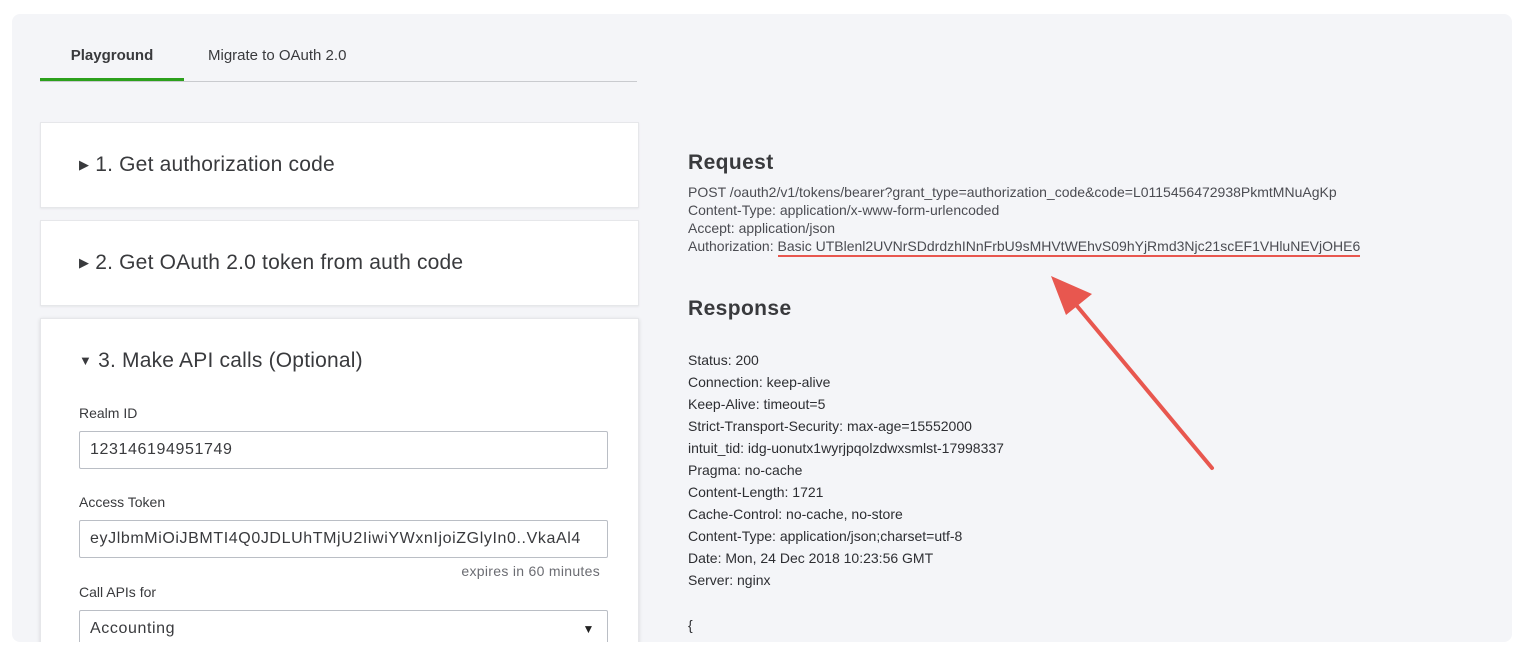  I want to click on response-body-open: {, so click(690, 625).